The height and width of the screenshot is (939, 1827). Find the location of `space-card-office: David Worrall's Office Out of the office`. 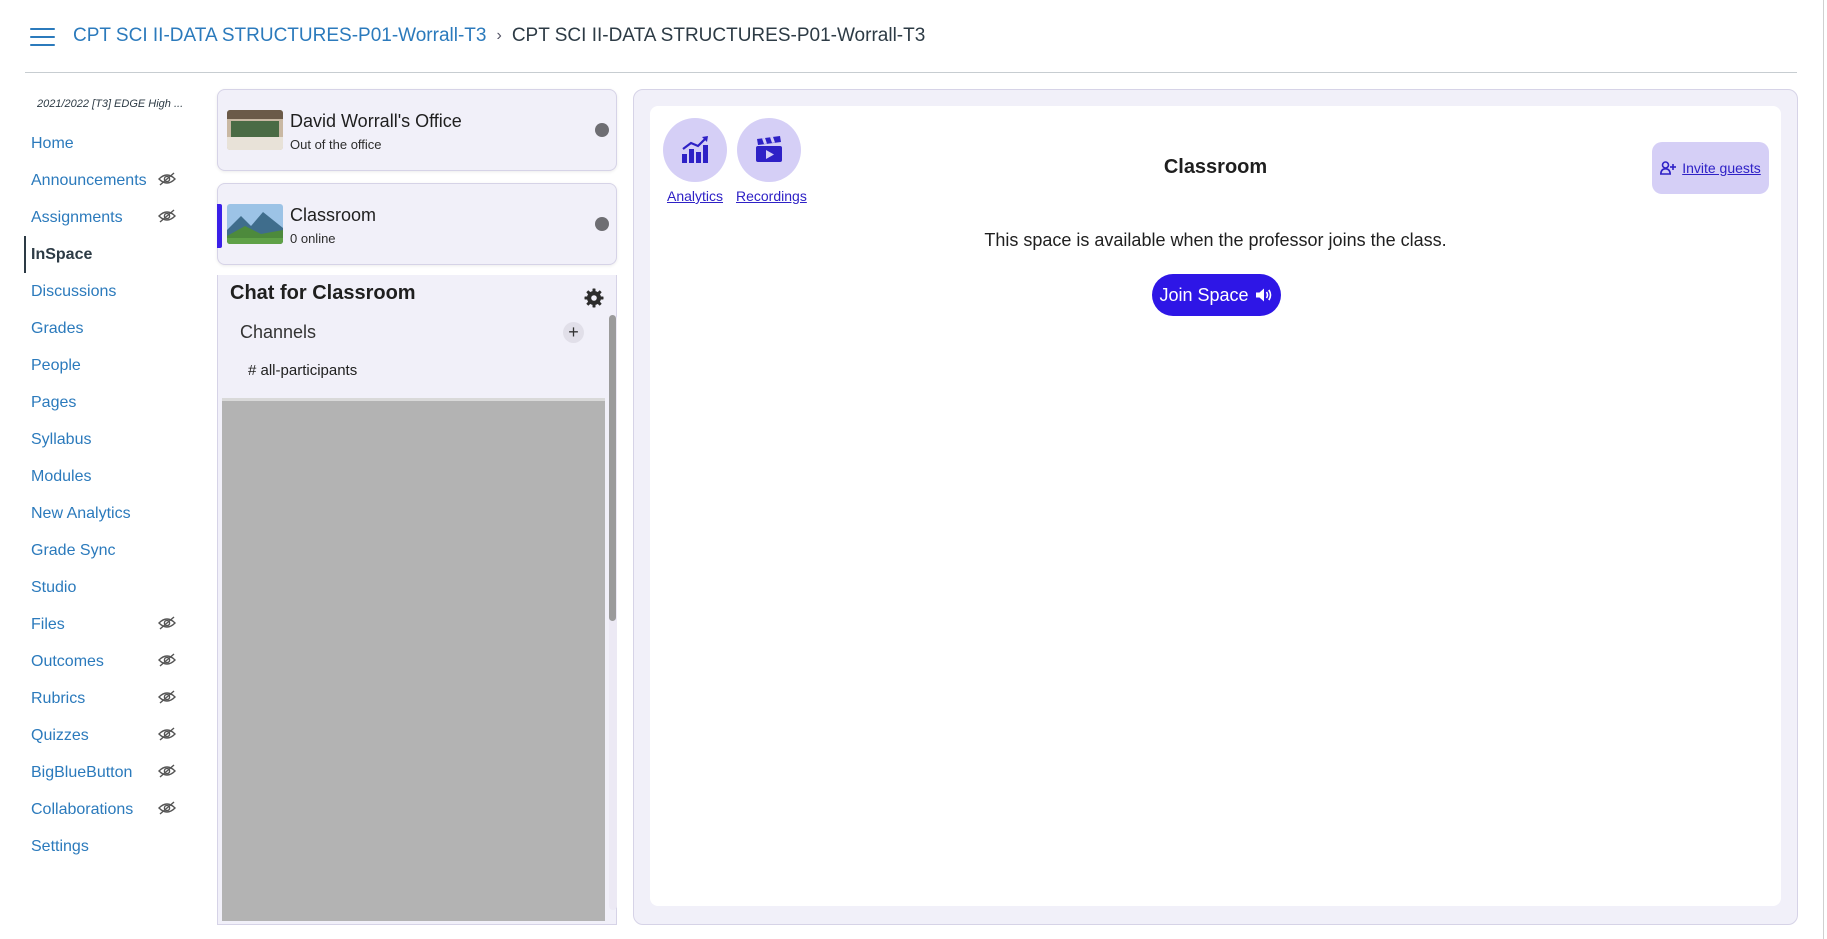

space-card-office: David Worrall's Office Out of the office is located at coordinates (417, 130).